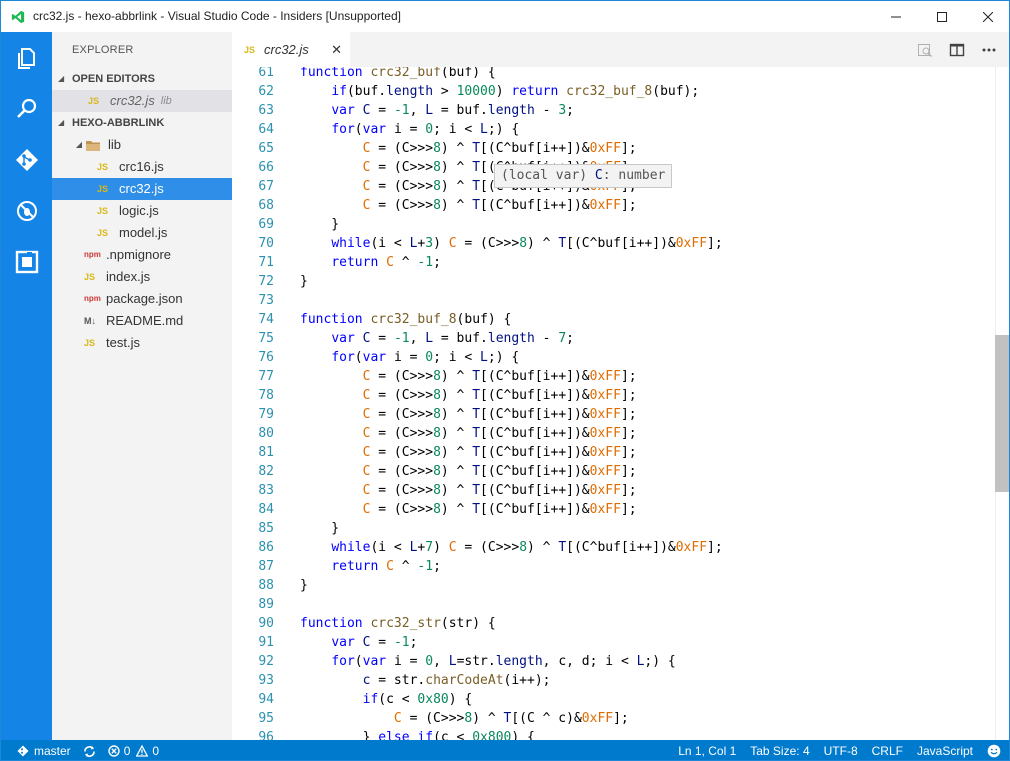 The image size is (1010, 761). I want to click on open-preview-button, so click(925, 50).